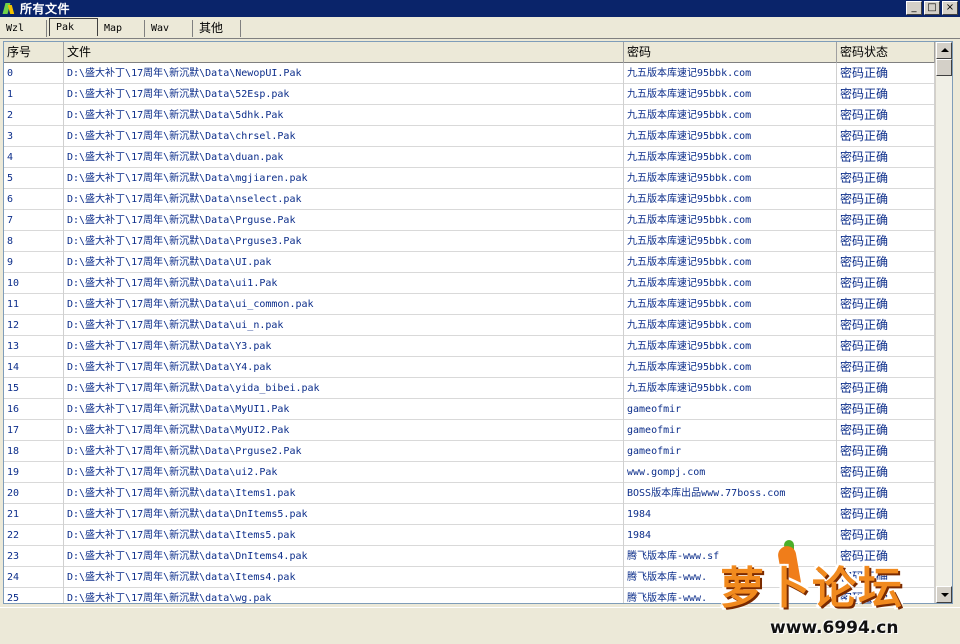  Describe the element at coordinates (34, 451) in the screenshot. I see `row-index: 18` at that location.